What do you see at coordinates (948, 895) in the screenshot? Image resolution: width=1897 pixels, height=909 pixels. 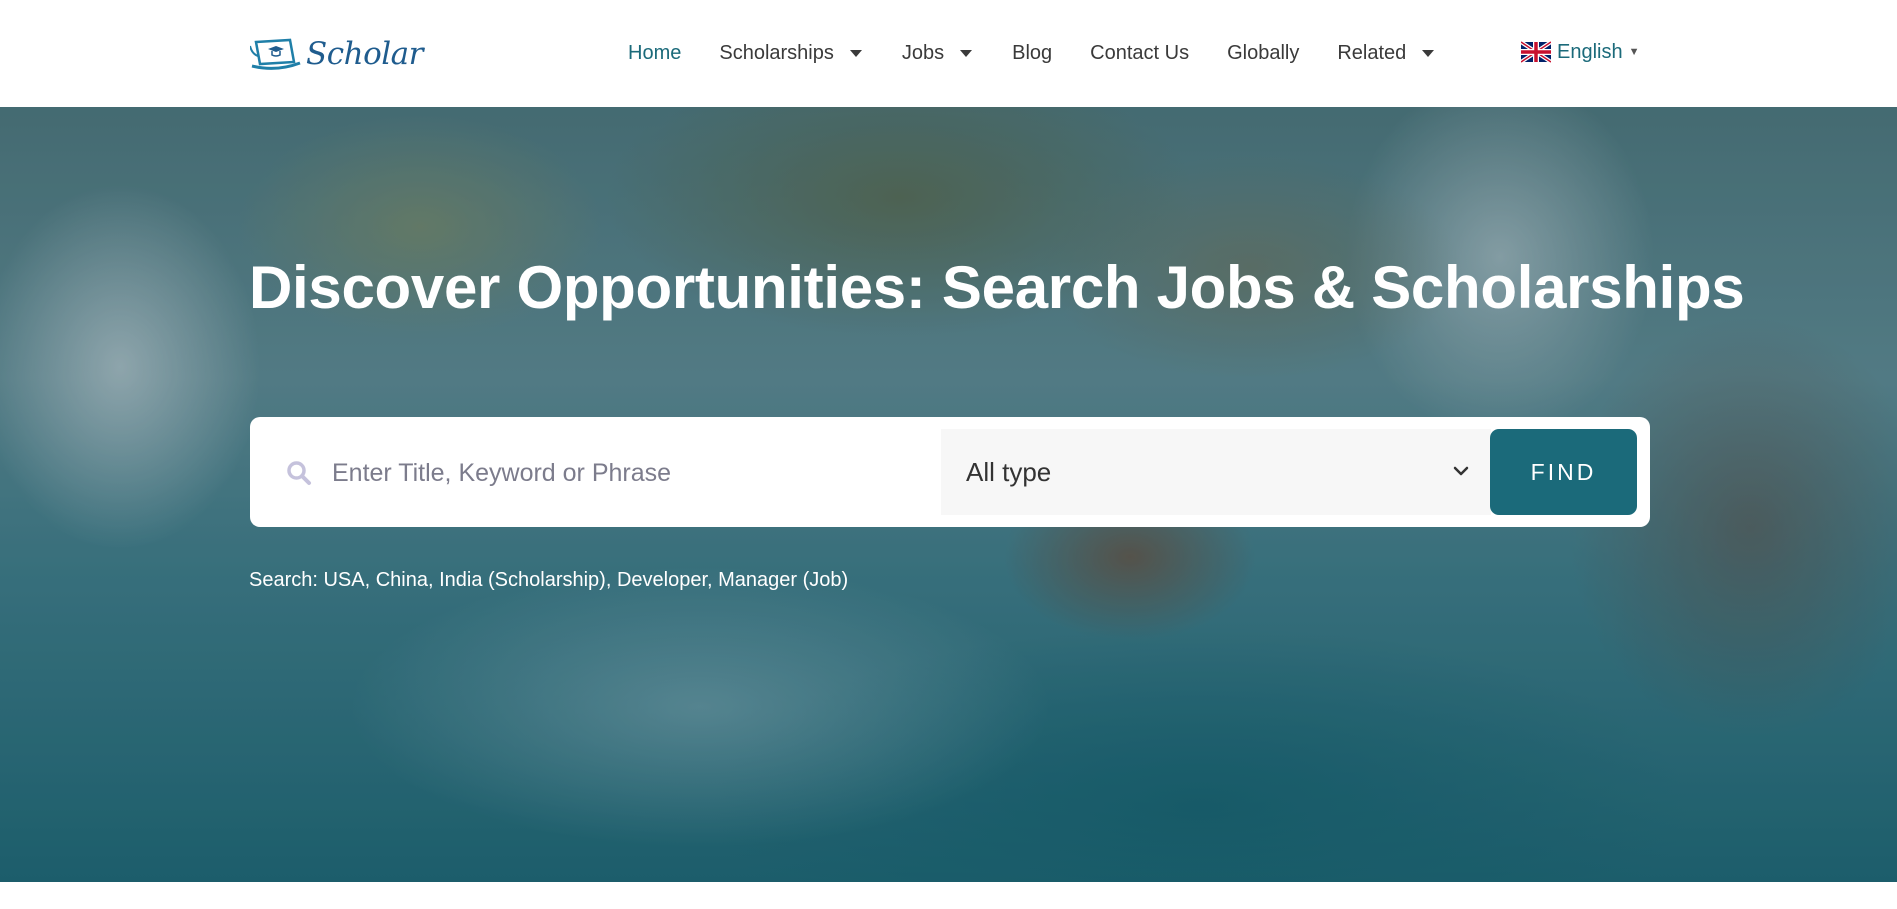 I see `page-footer-strip` at bounding box center [948, 895].